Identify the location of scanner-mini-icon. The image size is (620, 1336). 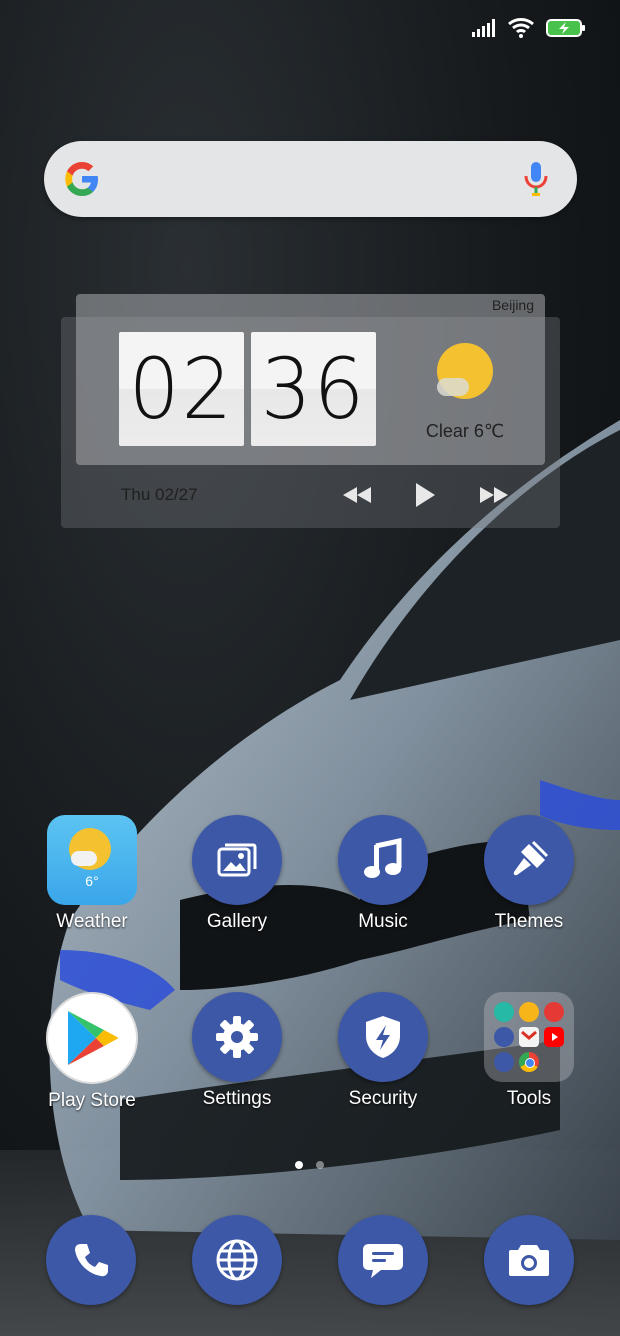
(504, 1012).